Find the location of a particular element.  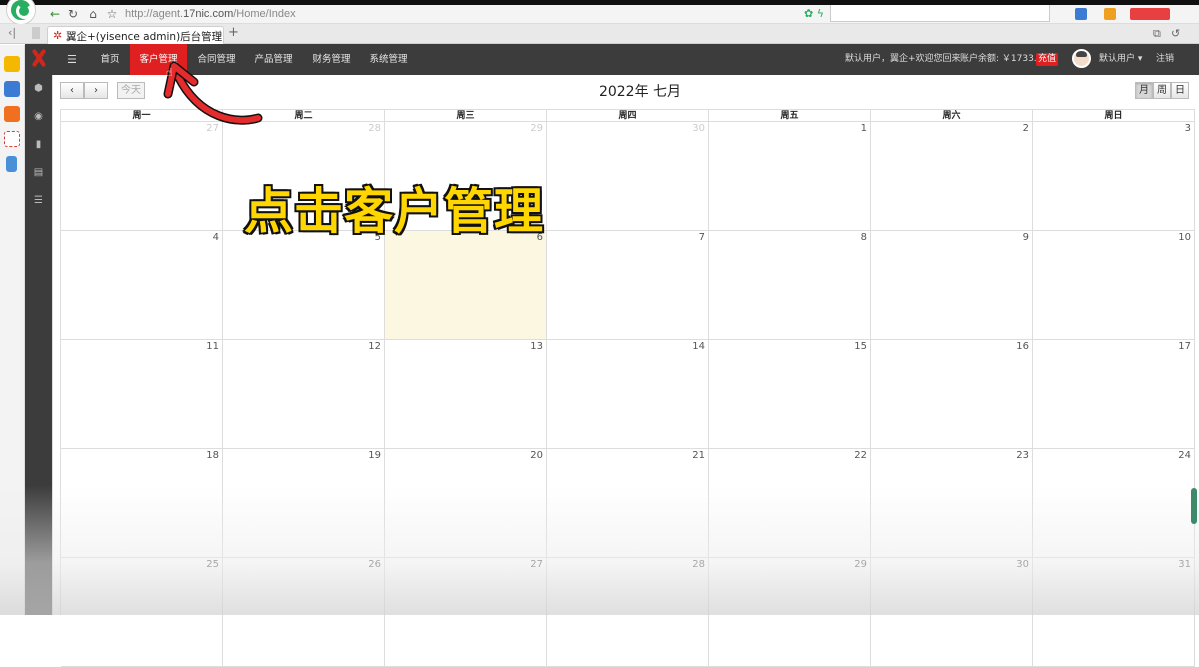

calendar-day: 12 is located at coordinates (304, 394).